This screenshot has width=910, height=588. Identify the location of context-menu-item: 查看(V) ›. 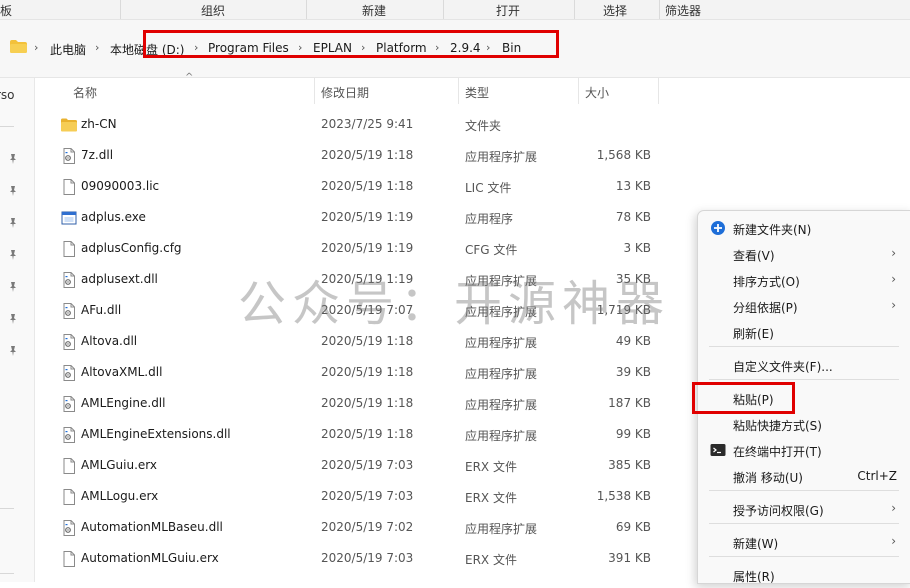
(804, 254).